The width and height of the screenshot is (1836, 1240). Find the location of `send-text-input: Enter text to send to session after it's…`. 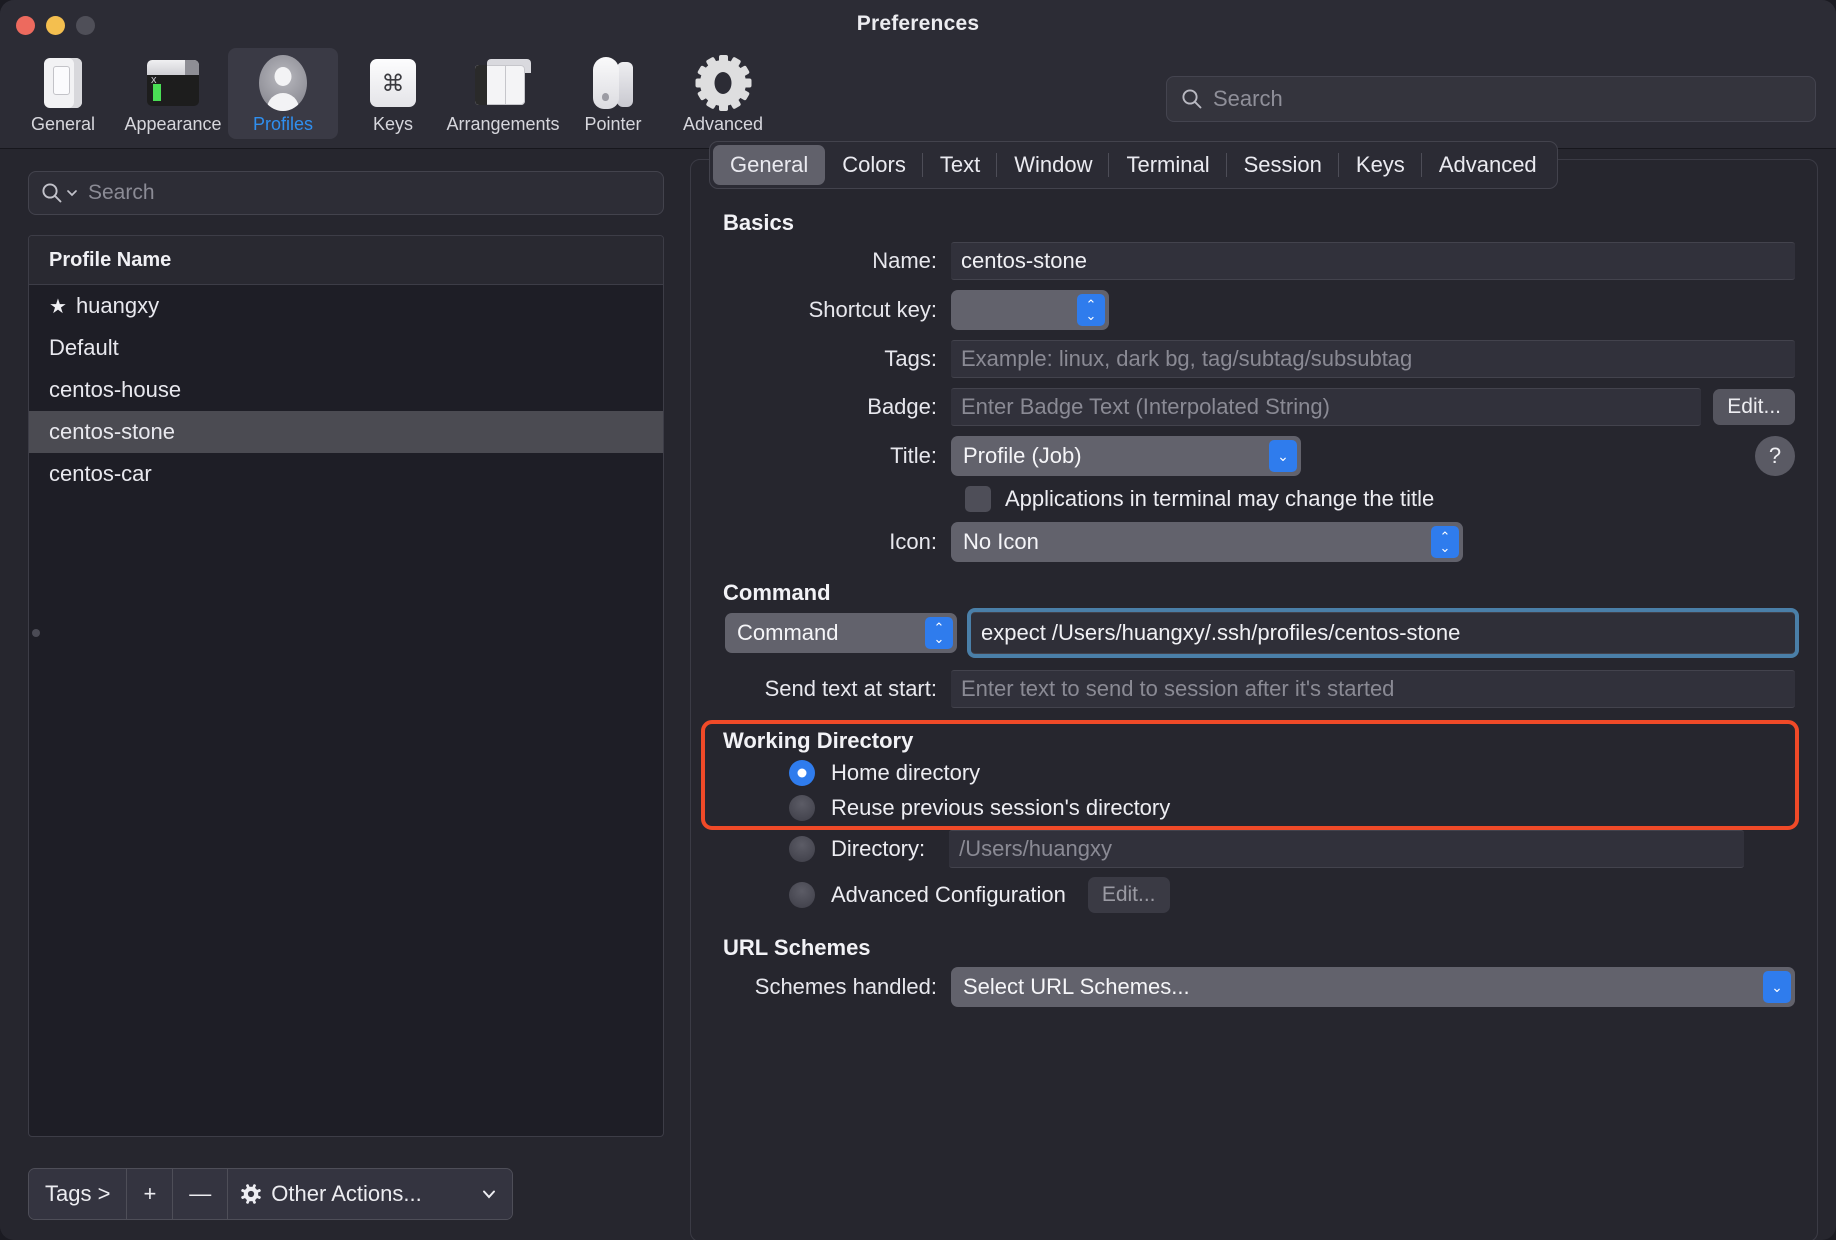

send-text-input: Enter text to send to session after it's… is located at coordinates (1373, 689).